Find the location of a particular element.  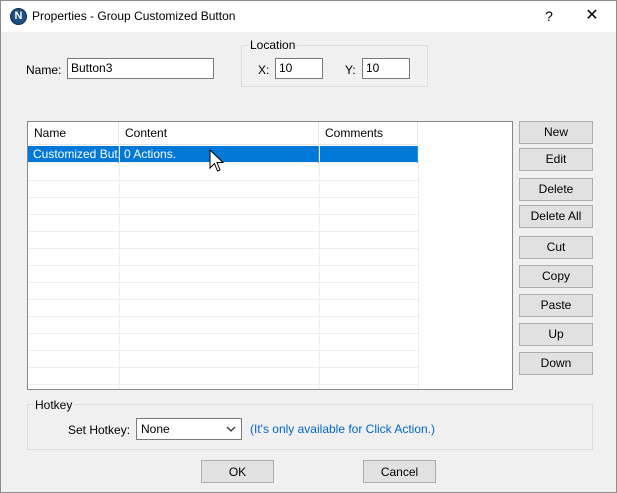

y-label: Y: is located at coordinates (350, 70).